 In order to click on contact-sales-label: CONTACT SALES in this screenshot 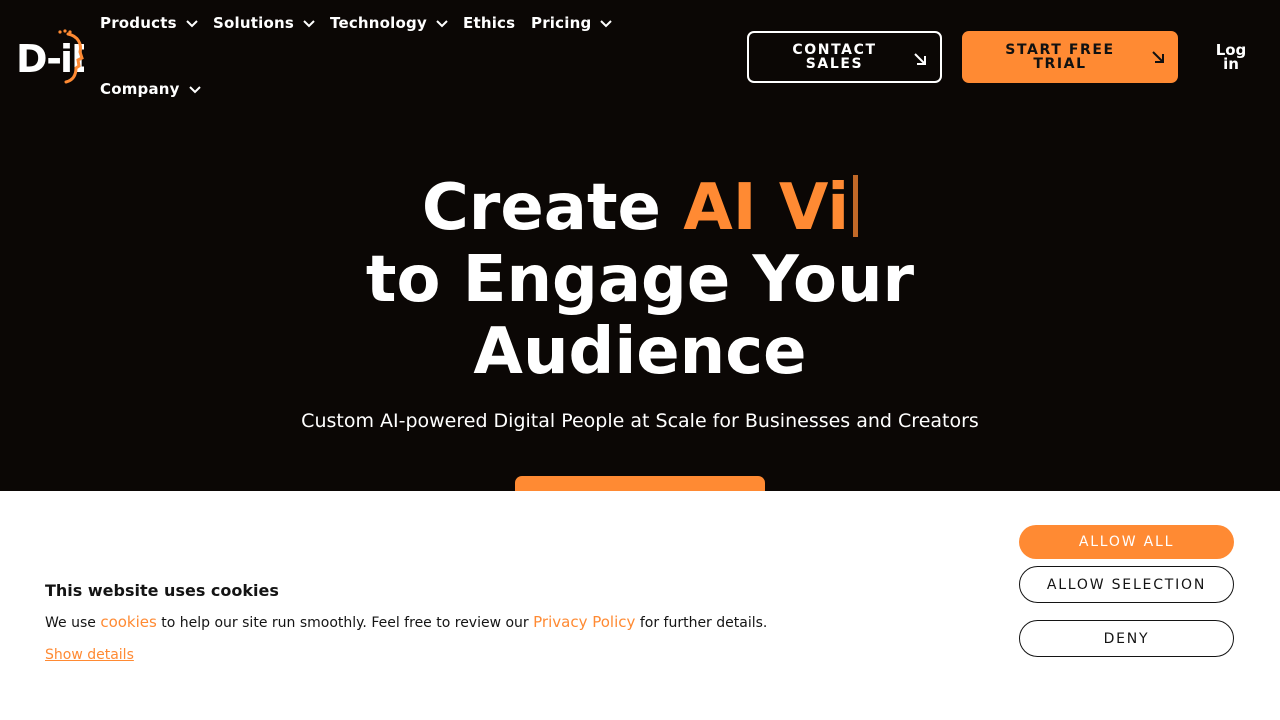, I will do `click(834, 57)`.